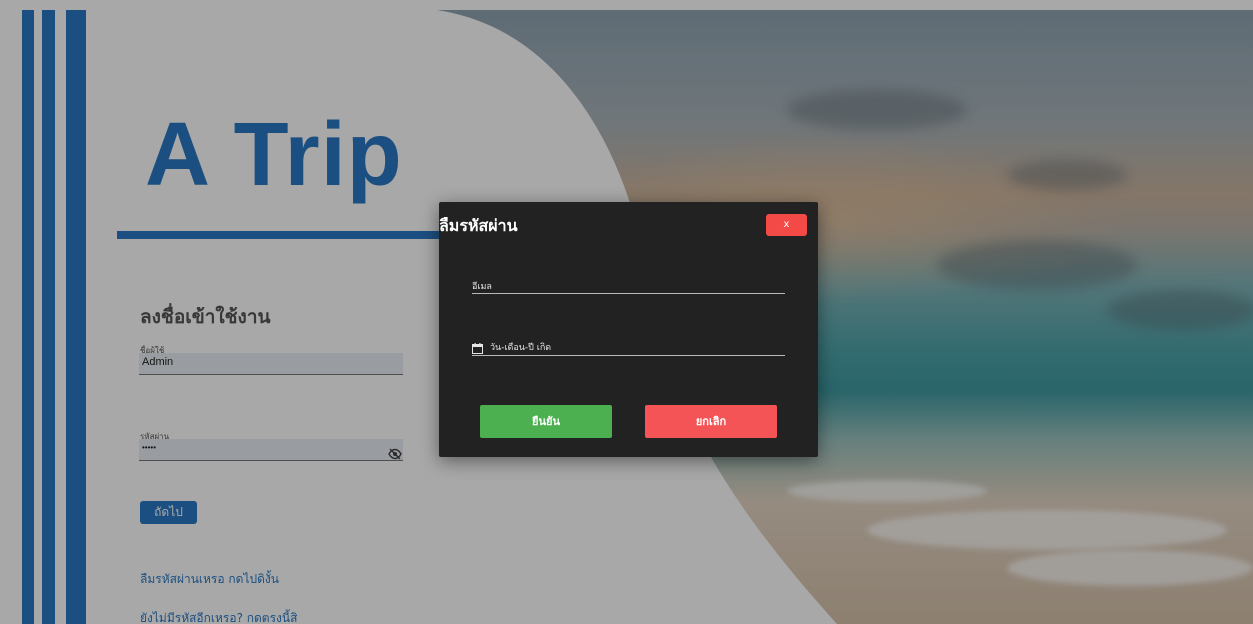 The height and width of the screenshot is (624, 1253). Describe the element at coordinates (628, 284) in the screenshot. I see `email-field` at that location.